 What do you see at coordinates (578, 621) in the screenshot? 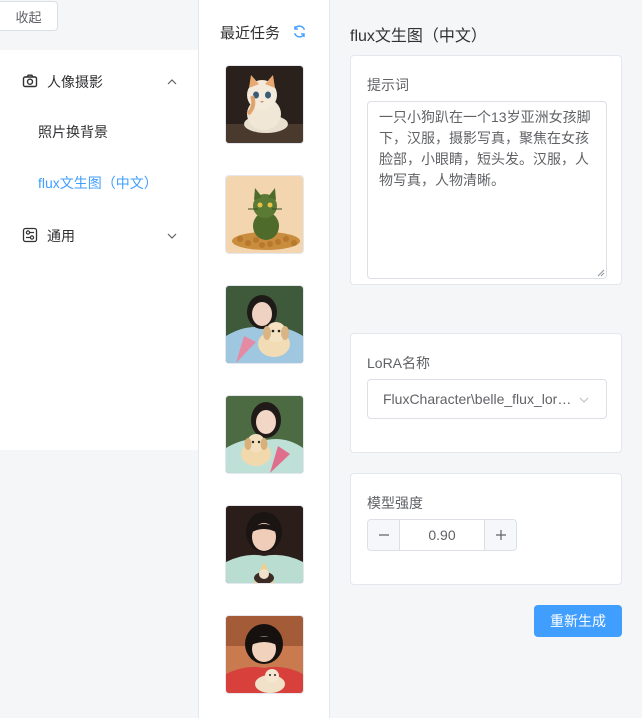
I see `regenerate-button: 重新生成` at bounding box center [578, 621].